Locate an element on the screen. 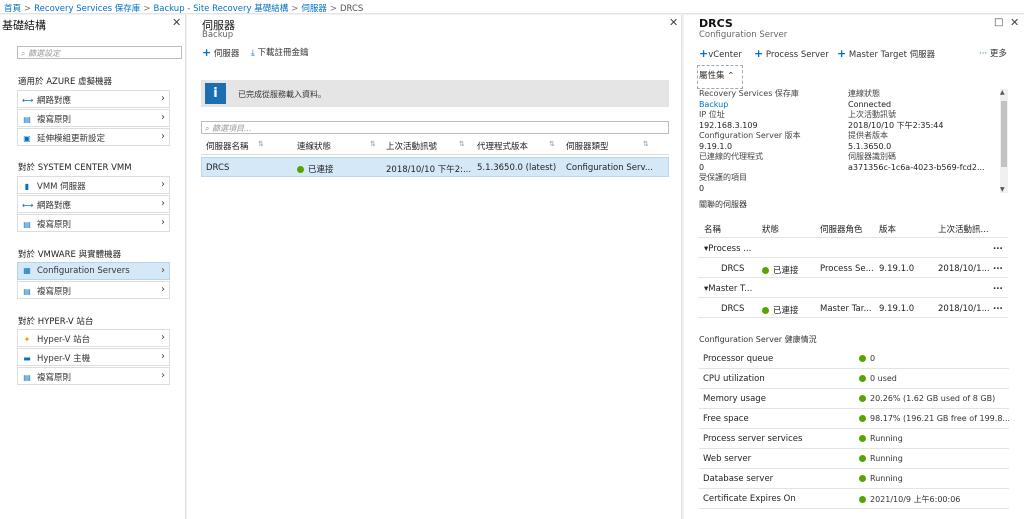 The image size is (1024, 519). health-row: Web server Running is located at coordinates (854, 459).